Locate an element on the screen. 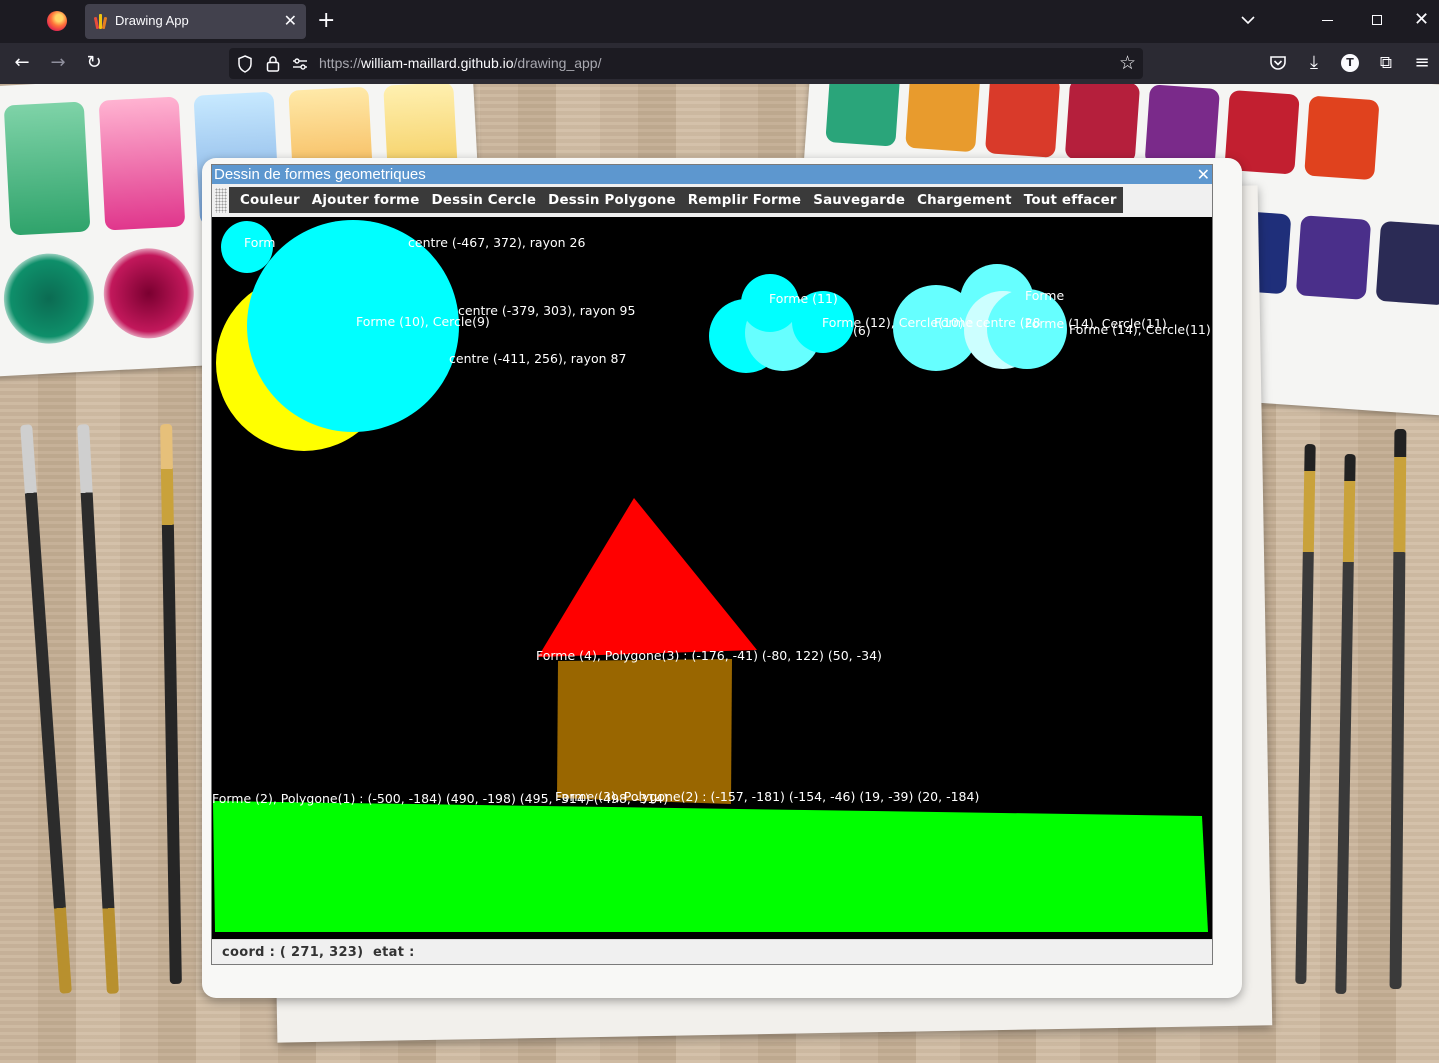 The width and height of the screenshot is (1439, 1063). menu-item-dessin-polygone: Dessin Polygone is located at coordinates (612, 200).